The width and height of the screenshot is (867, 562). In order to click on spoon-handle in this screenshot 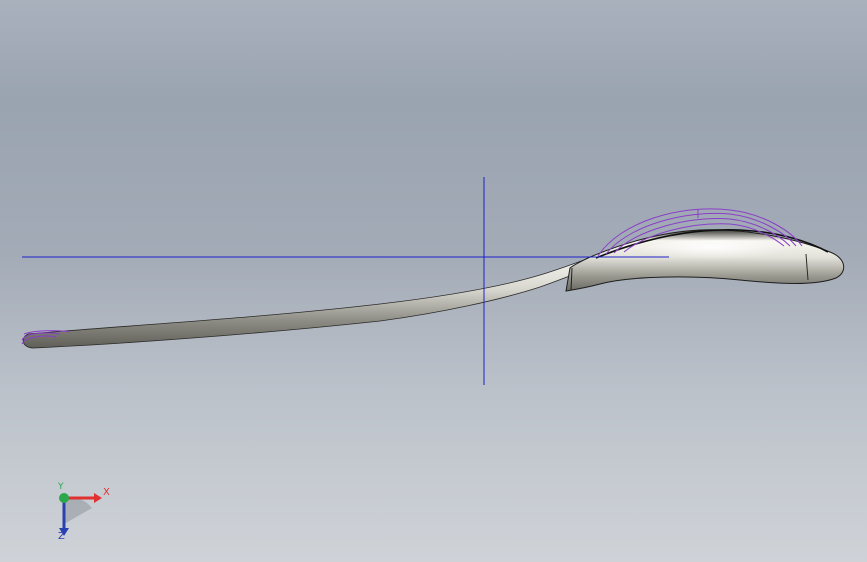, I will do `click(311, 303)`.